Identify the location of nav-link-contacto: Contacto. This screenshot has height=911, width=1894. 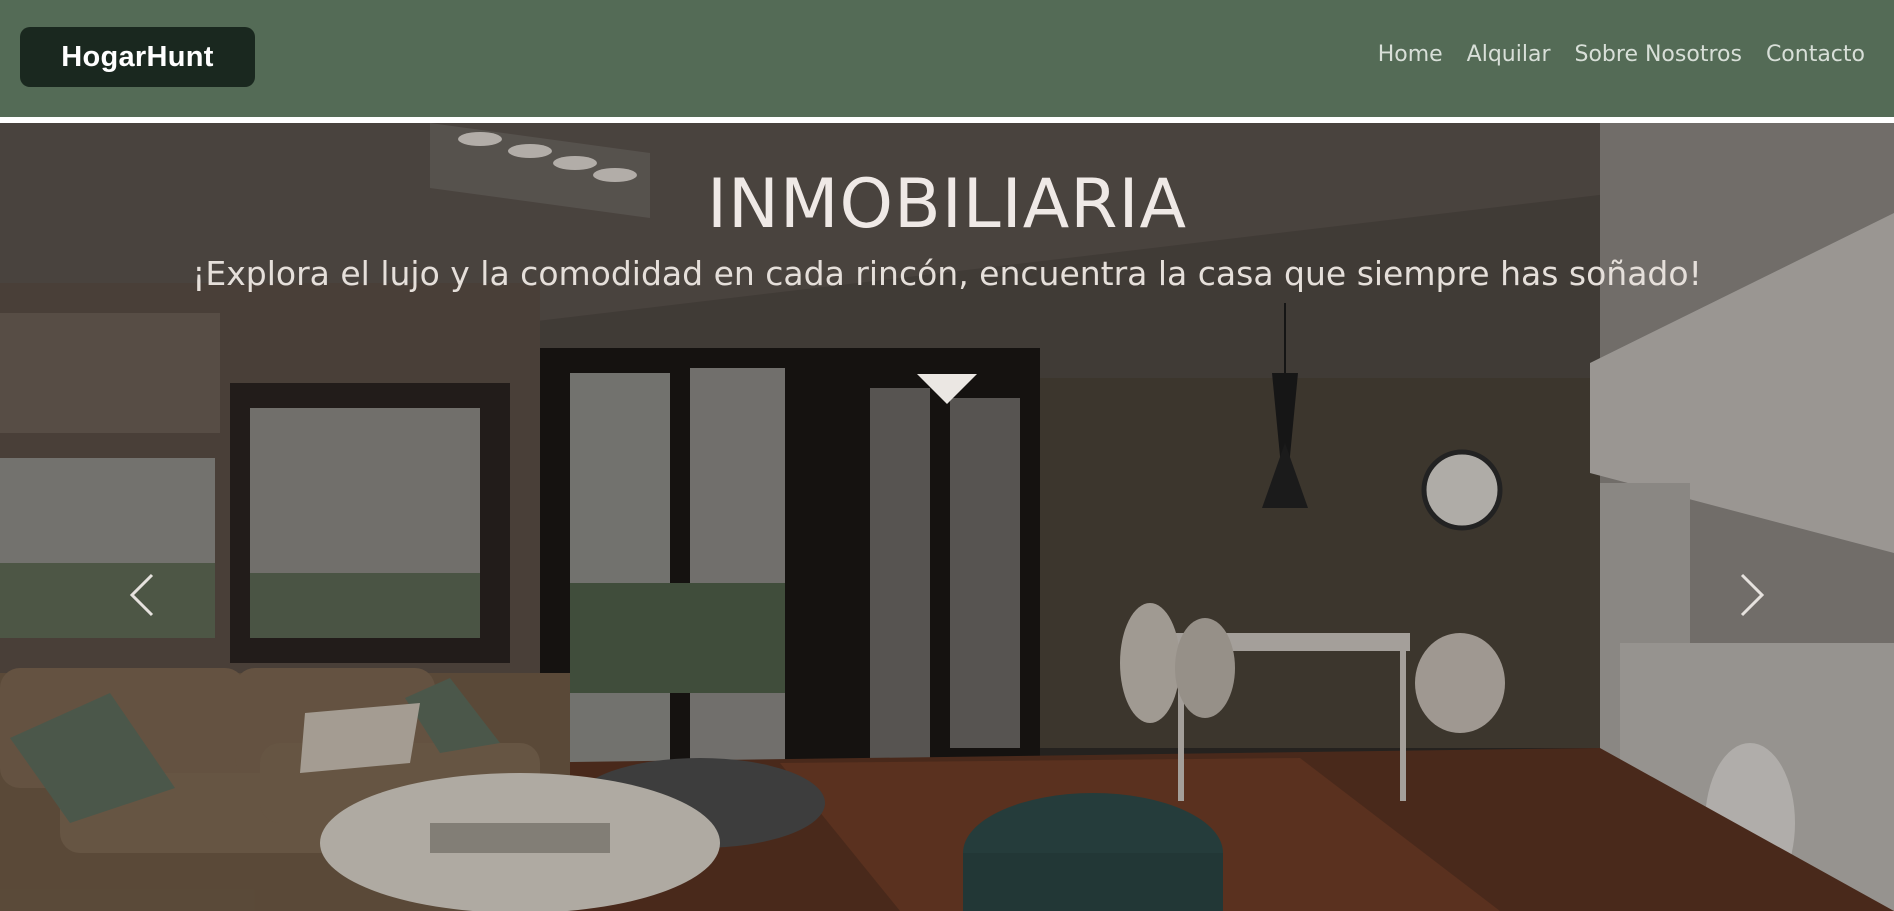
(1815, 54).